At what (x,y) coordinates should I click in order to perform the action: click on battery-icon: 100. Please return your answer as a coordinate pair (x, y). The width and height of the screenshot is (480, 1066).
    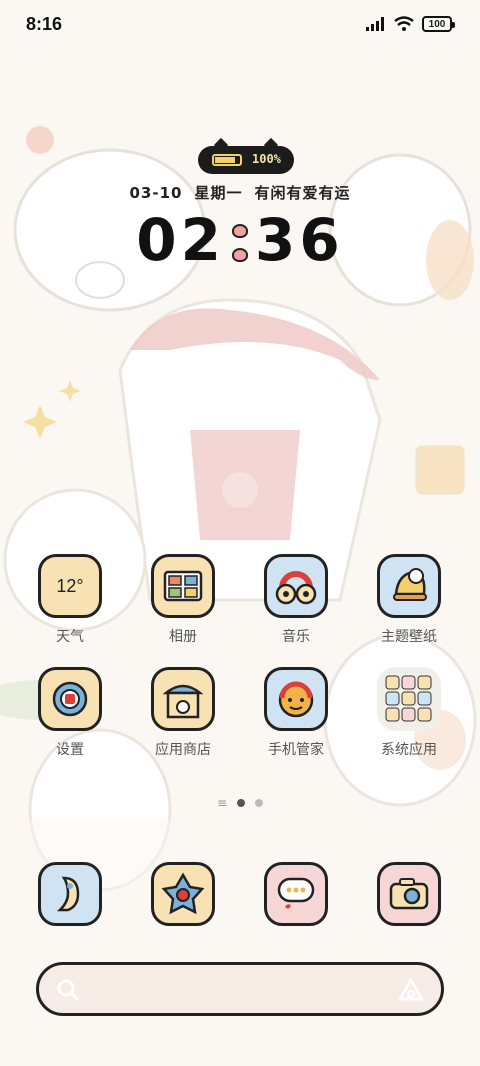
    Looking at the image, I should click on (438, 24).